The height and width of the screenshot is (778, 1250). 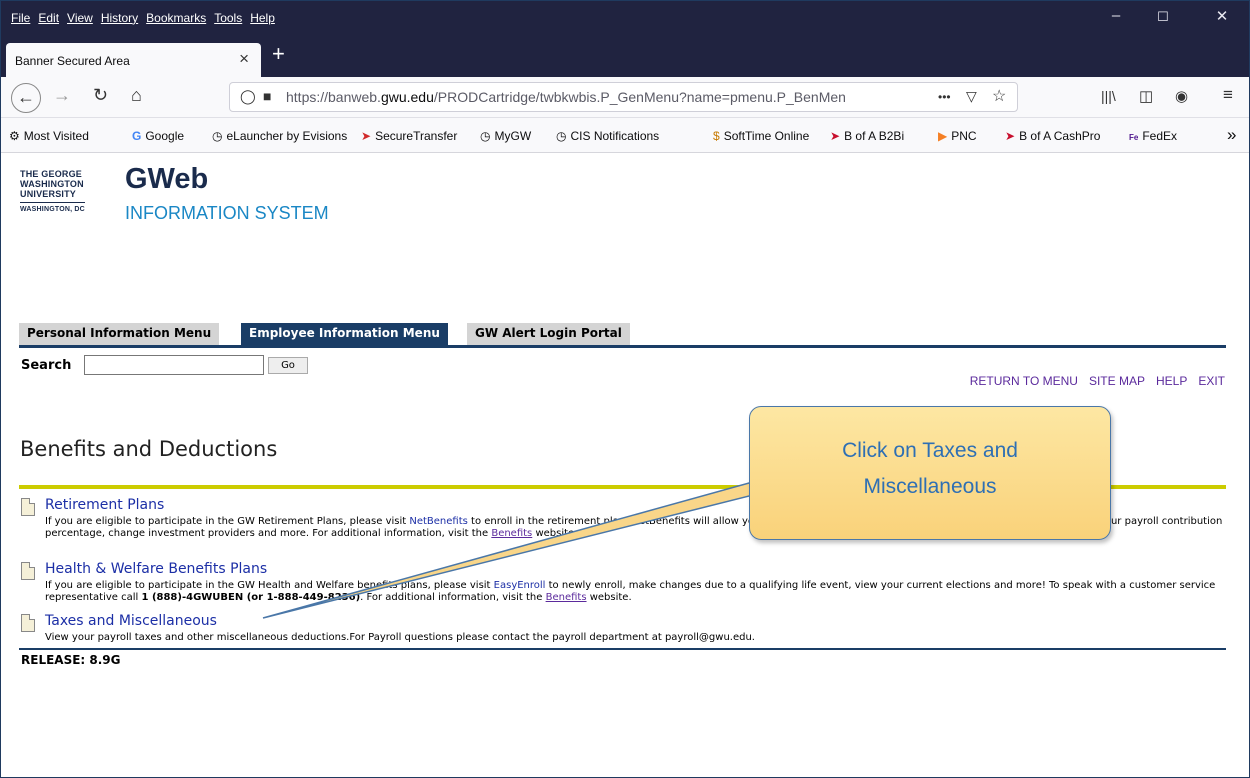 I want to click on menu-edit: Edit, so click(x=48, y=18).